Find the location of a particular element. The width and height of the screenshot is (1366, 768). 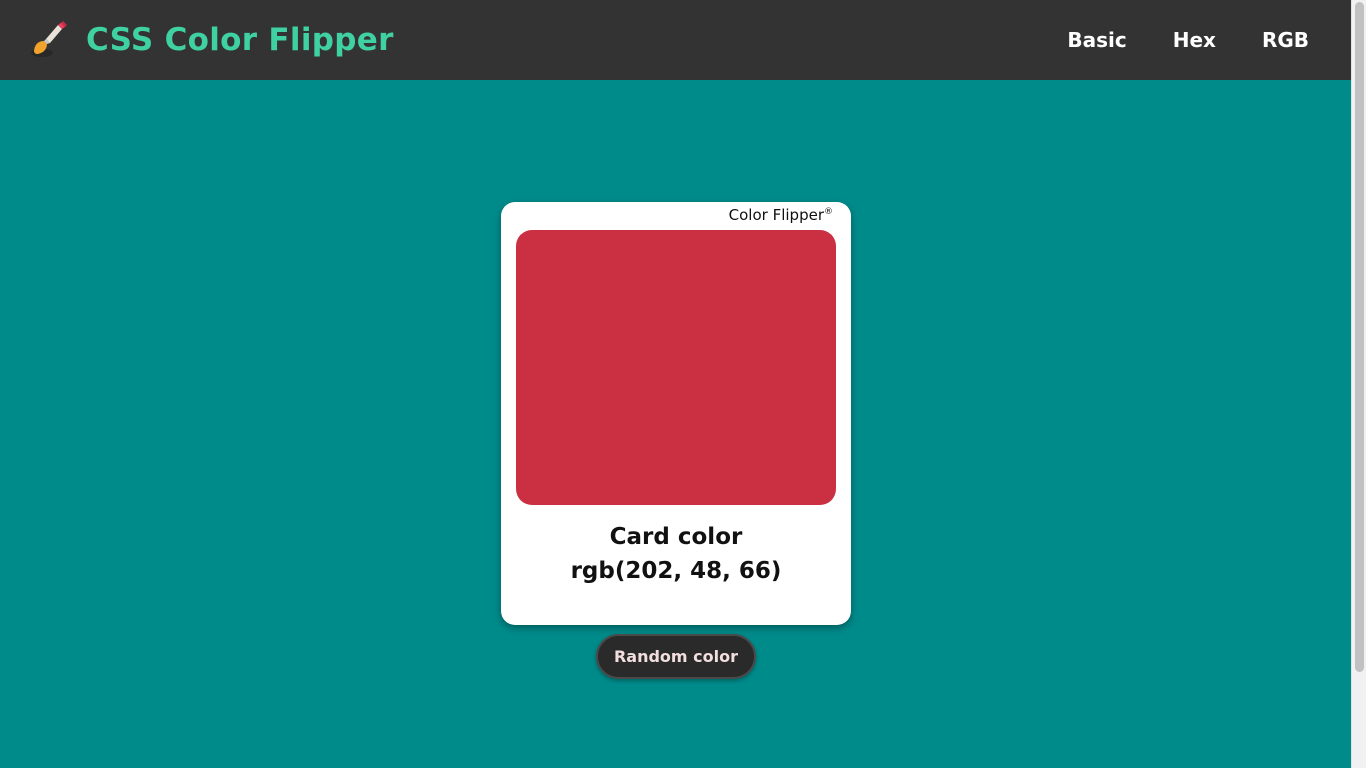

color-swatch is located at coordinates (676, 367).